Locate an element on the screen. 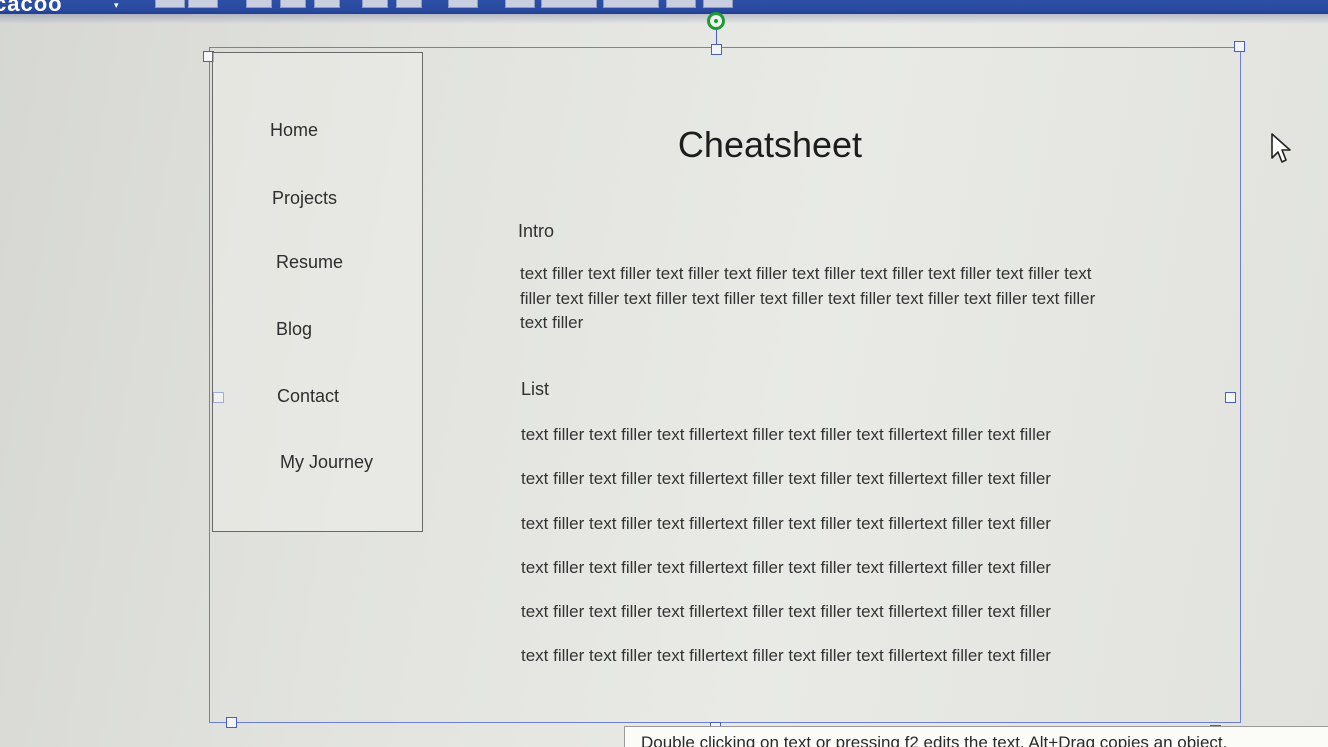 This screenshot has width=1328, height=747. nav-item-resume: Resume is located at coordinates (309, 262).